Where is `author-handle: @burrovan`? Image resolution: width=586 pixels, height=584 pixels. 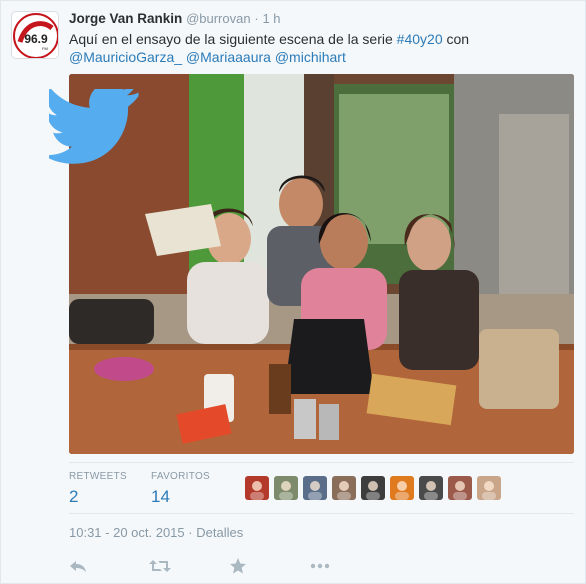 author-handle: @burrovan is located at coordinates (218, 18).